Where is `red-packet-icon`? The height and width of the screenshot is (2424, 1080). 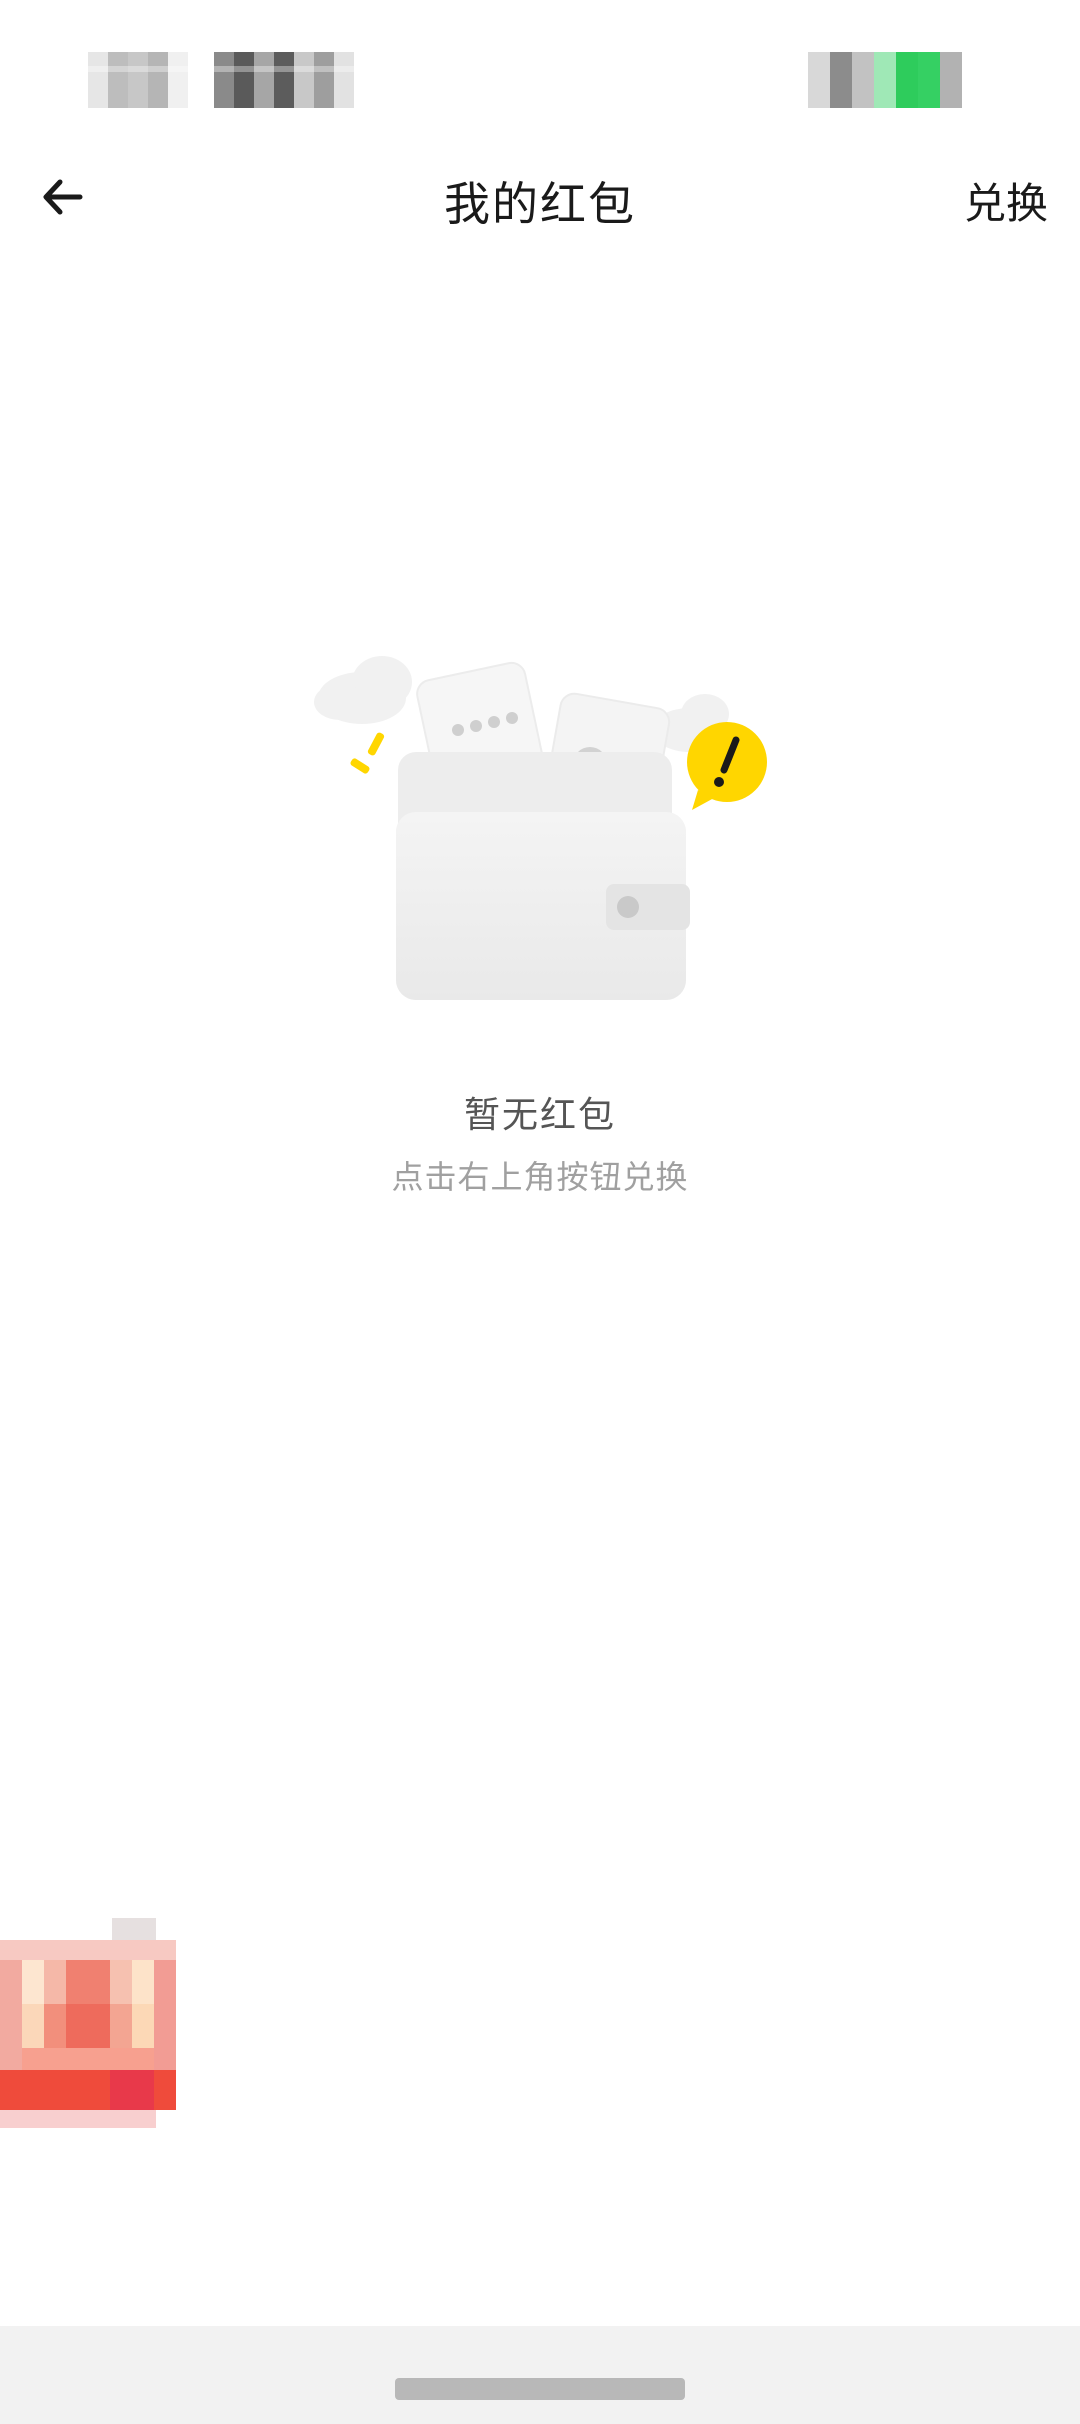 red-packet-icon is located at coordinates (88, 2023).